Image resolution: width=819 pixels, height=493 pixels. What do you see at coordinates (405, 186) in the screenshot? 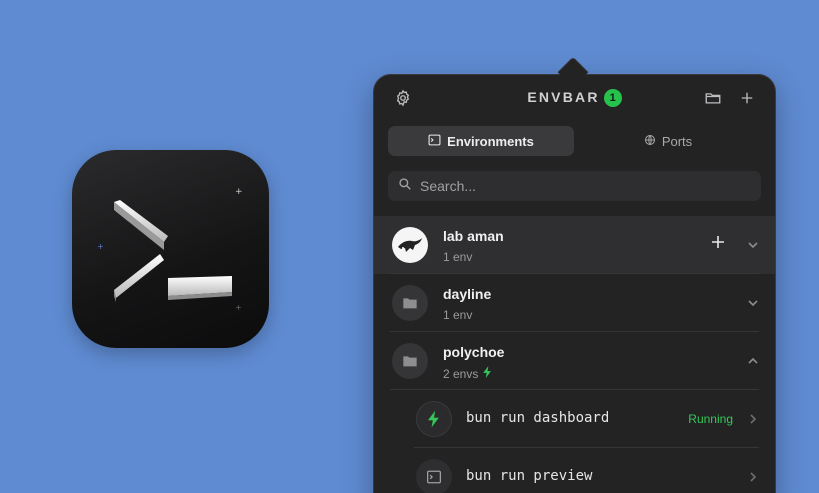
I see `search-icon` at bounding box center [405, 186].